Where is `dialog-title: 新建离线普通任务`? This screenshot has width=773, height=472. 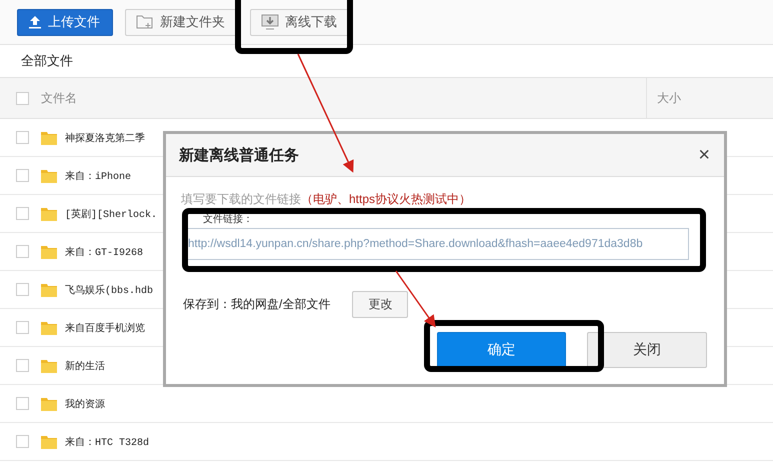 dialog-title: 新建离线普通任务 is located at coordinates (239, 155).